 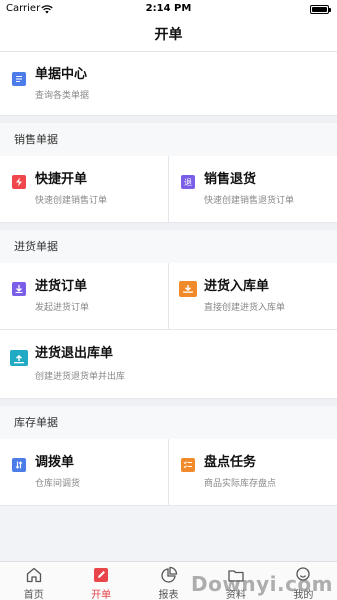 I want to click on checklist-icon, so click(x=188, y=465).